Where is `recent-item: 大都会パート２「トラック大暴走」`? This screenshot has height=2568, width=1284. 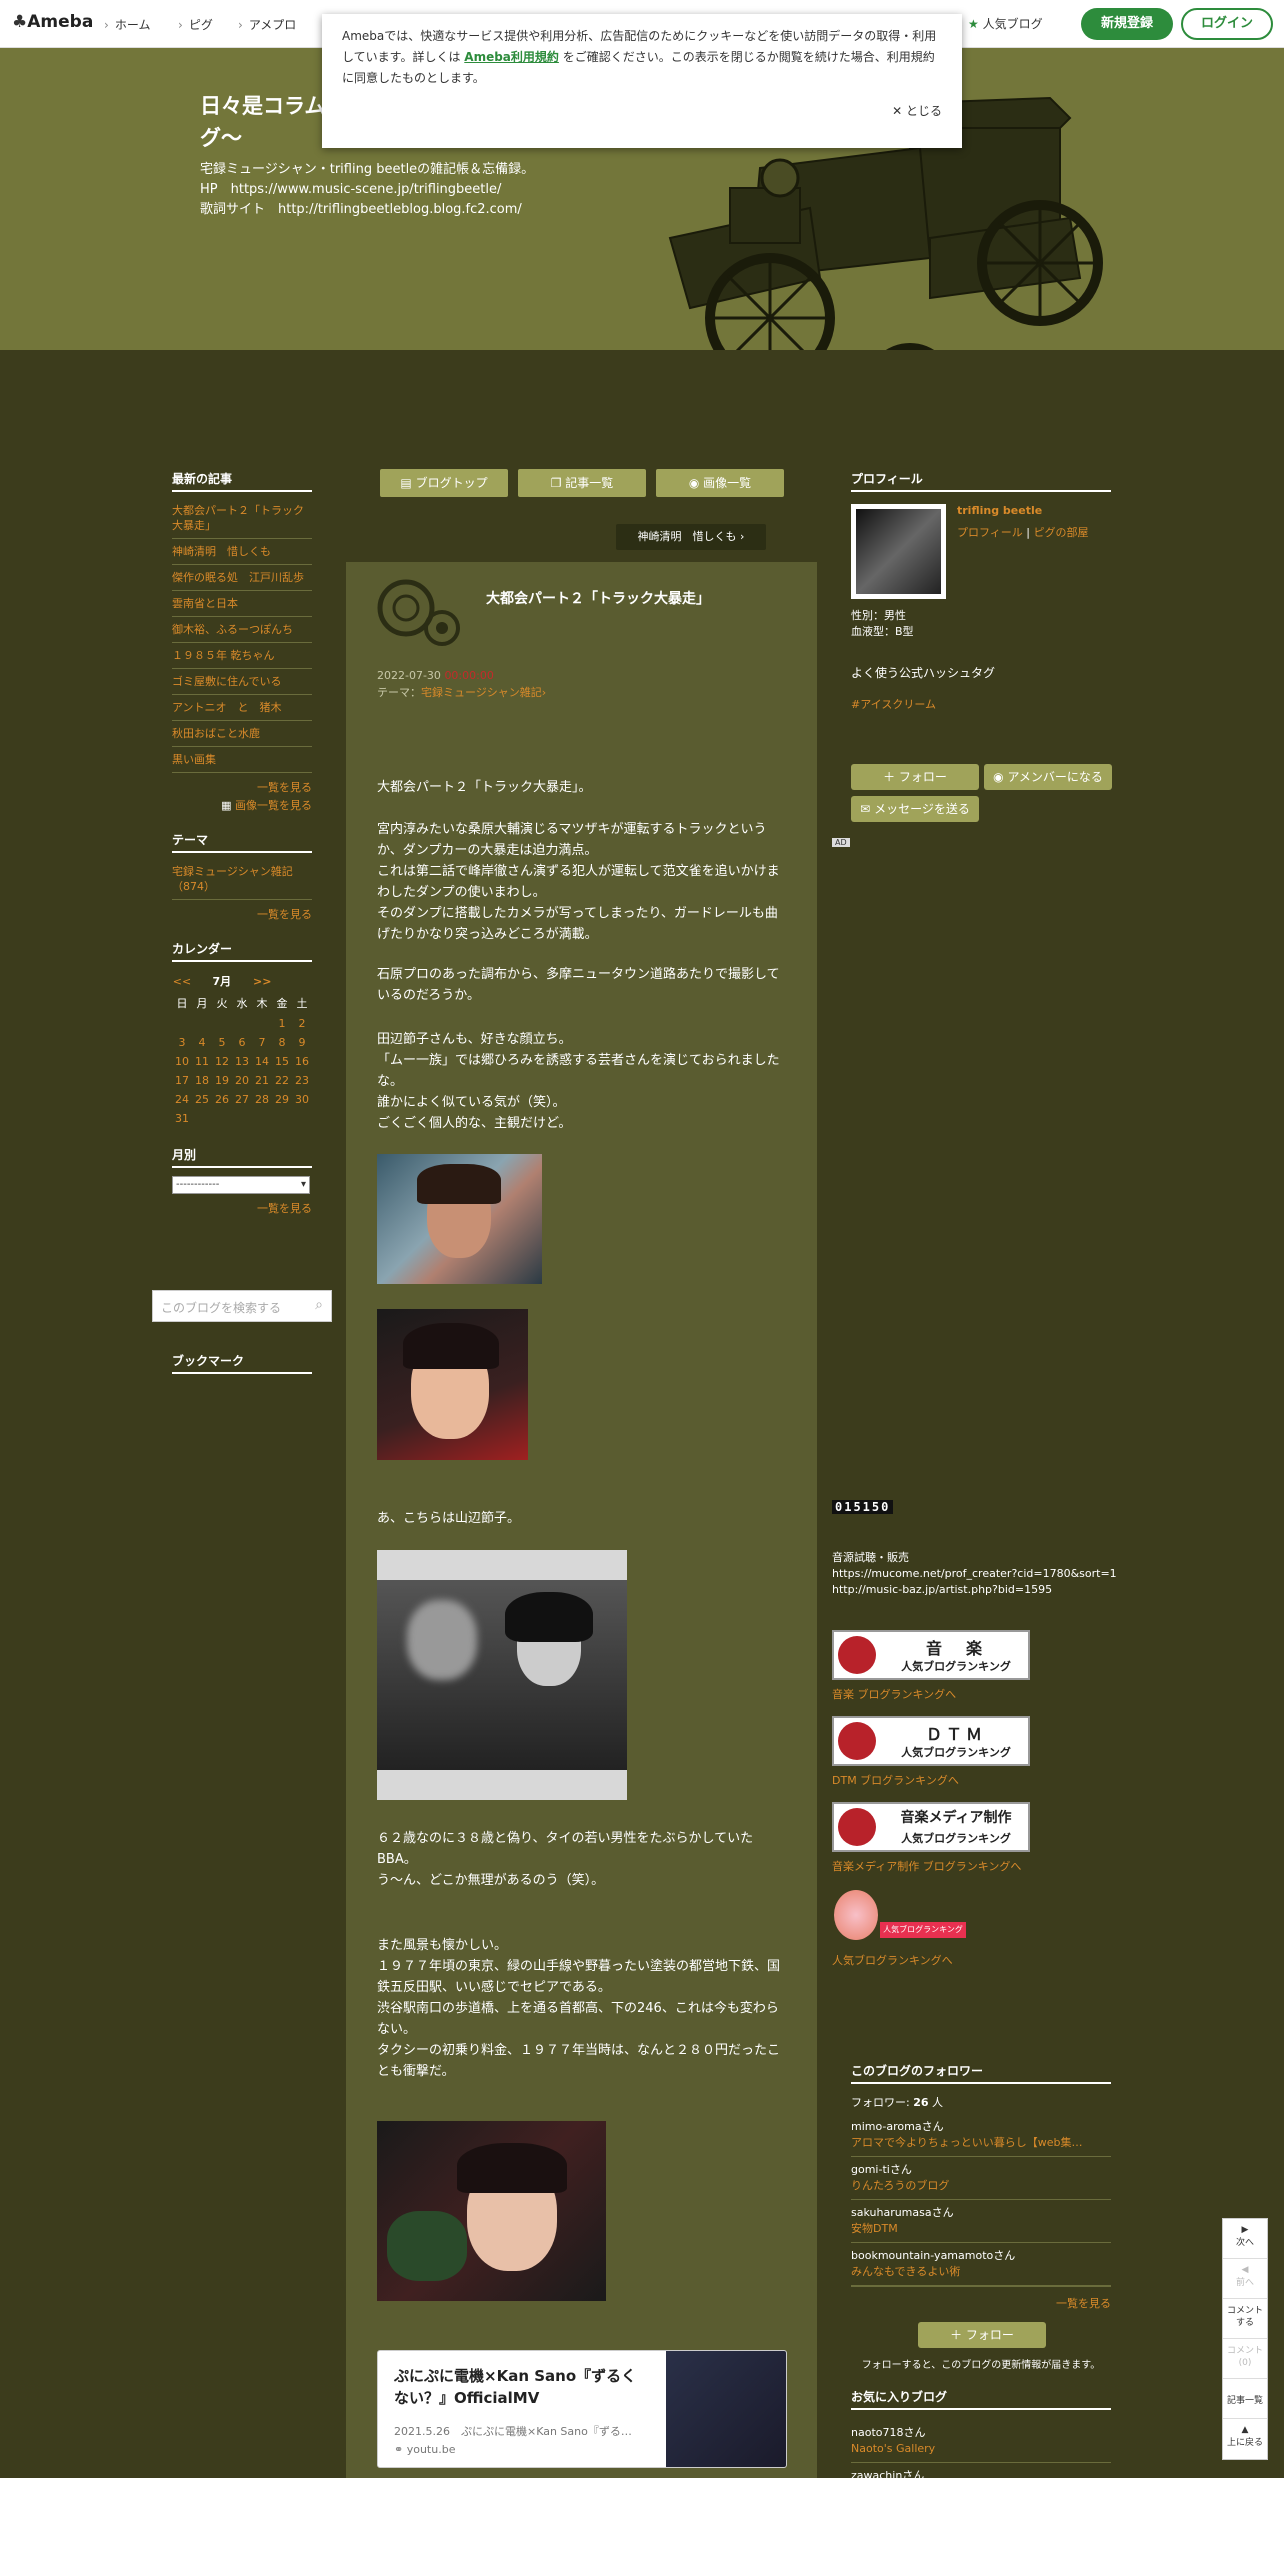
recent-item: 大都会パート２「トラック大暴走」 is located at coordinates (242, 518).